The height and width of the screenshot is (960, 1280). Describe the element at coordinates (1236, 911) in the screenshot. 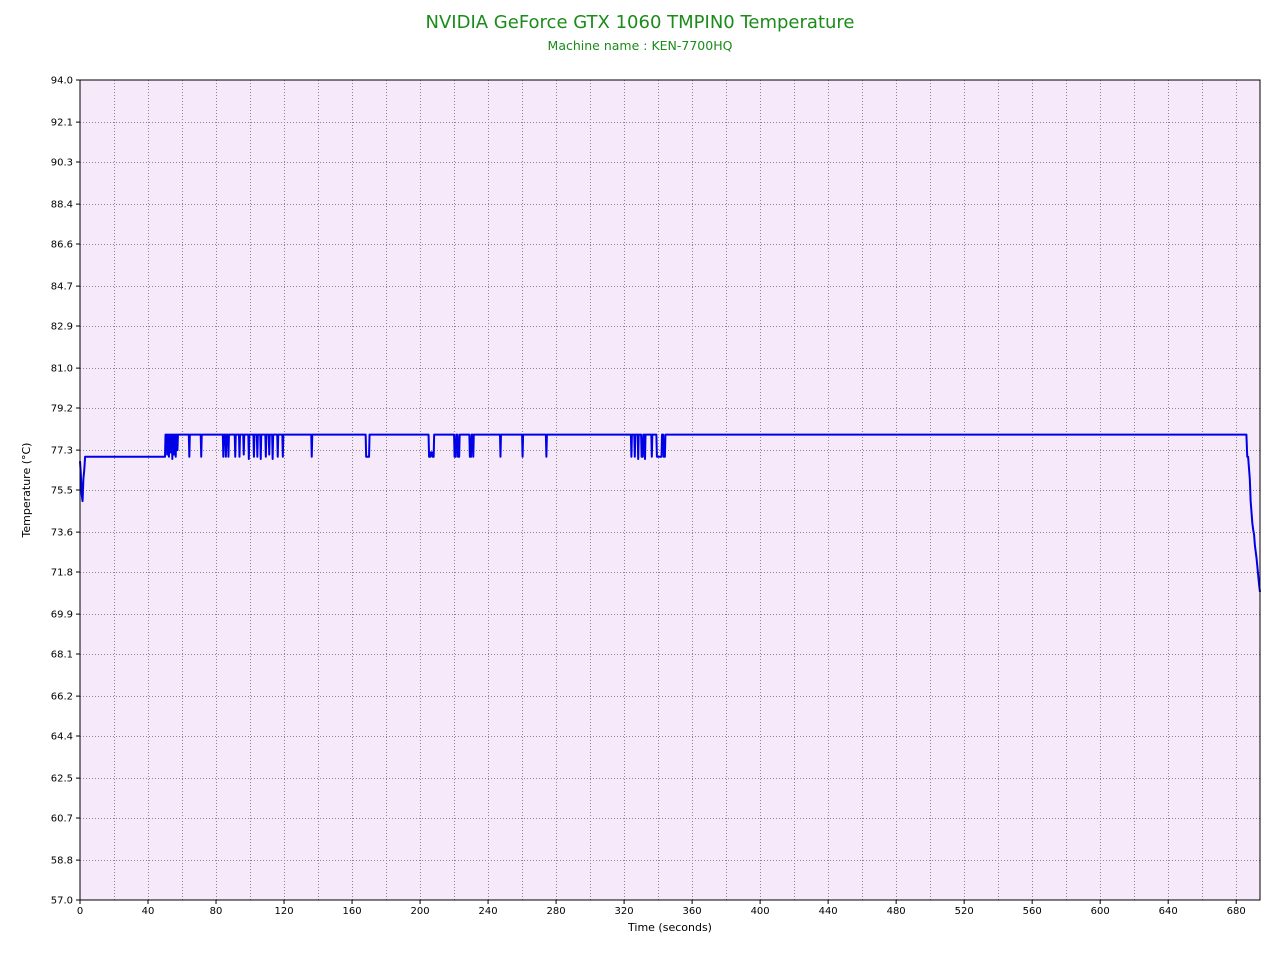

I see `x-tick-label: 680` at that location.